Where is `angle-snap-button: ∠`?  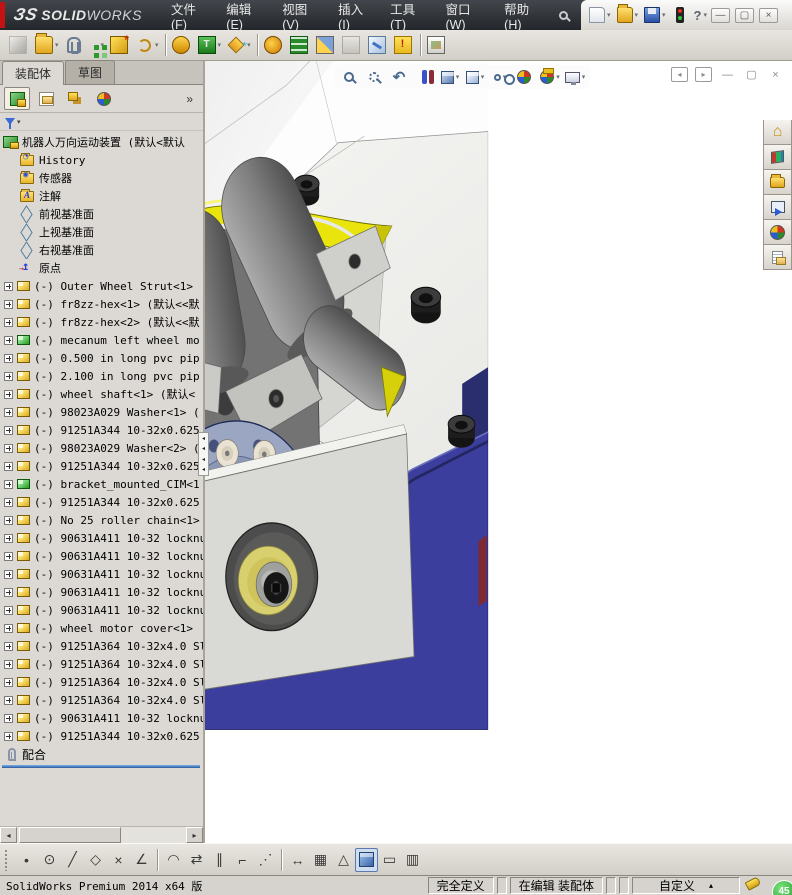
angle-snap-button: ∠ is located at coordinates (141, 860).